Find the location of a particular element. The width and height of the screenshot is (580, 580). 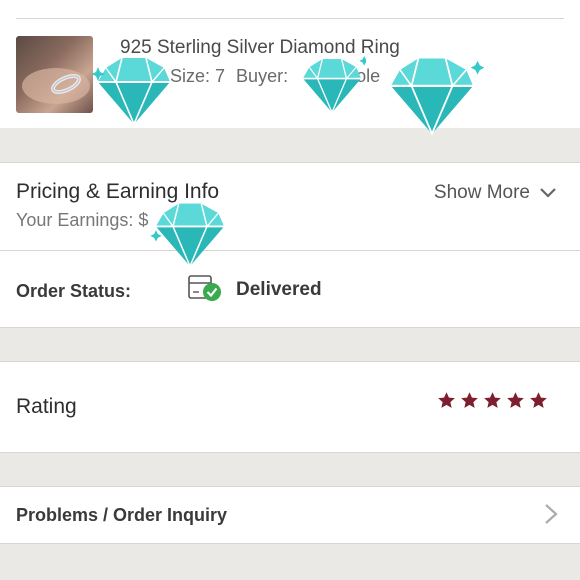

package-delivered-icon is located at coordinates (204, 288).